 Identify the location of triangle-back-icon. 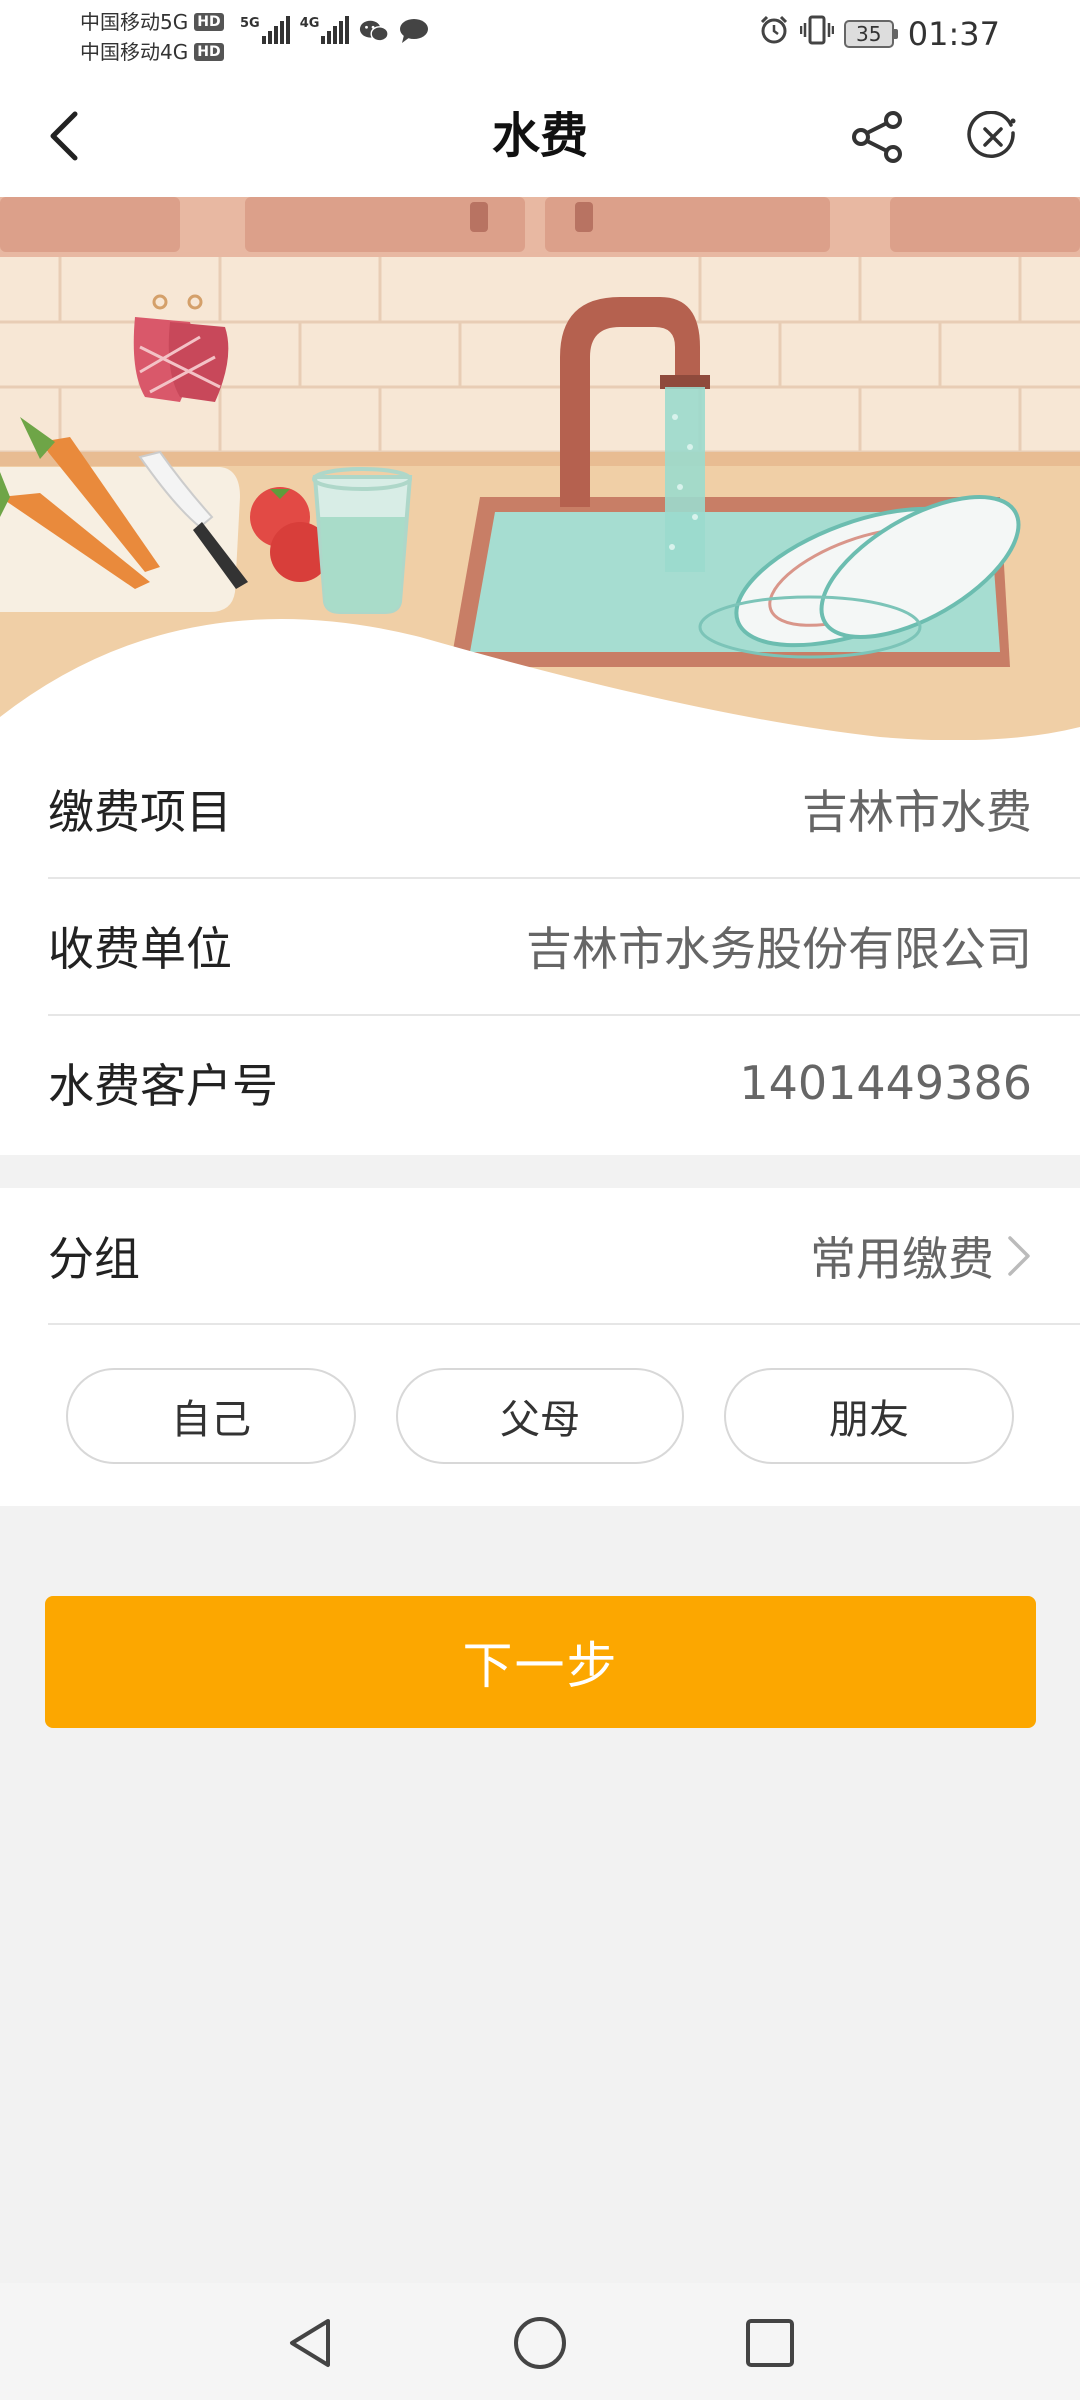
(310, 2343).